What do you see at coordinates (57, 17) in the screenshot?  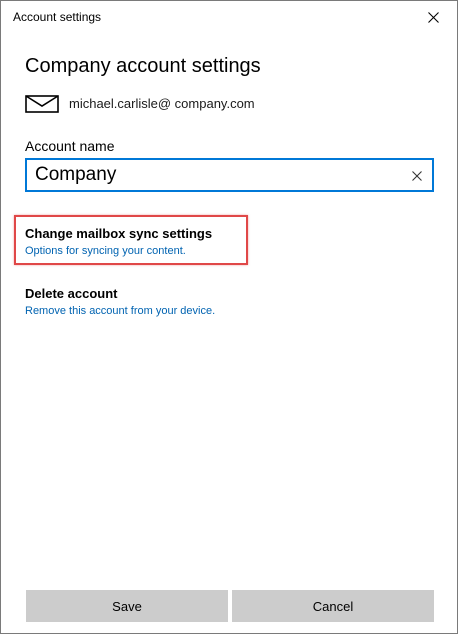 I see `window-title: Account settings` at bounding box center [57, 17].